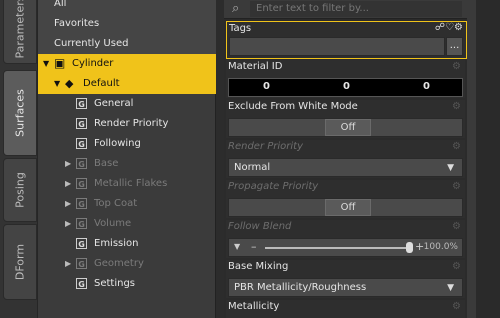 This screenshot has height=318, width=500. Describe the element at coordinates (440, 27) in the screenshot. I see `link-icon: ☍` at that location.